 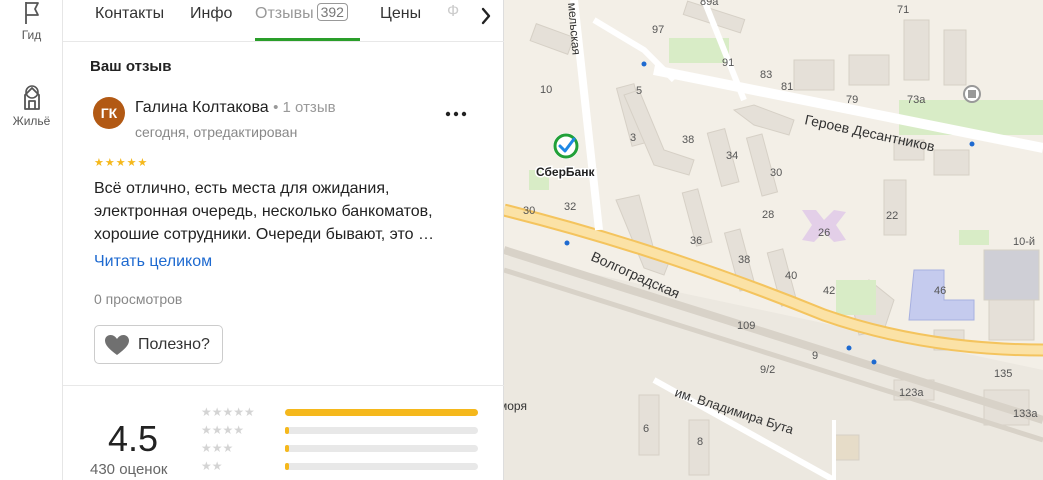 I want to click on heart-icon, so click(x=117, y=345).